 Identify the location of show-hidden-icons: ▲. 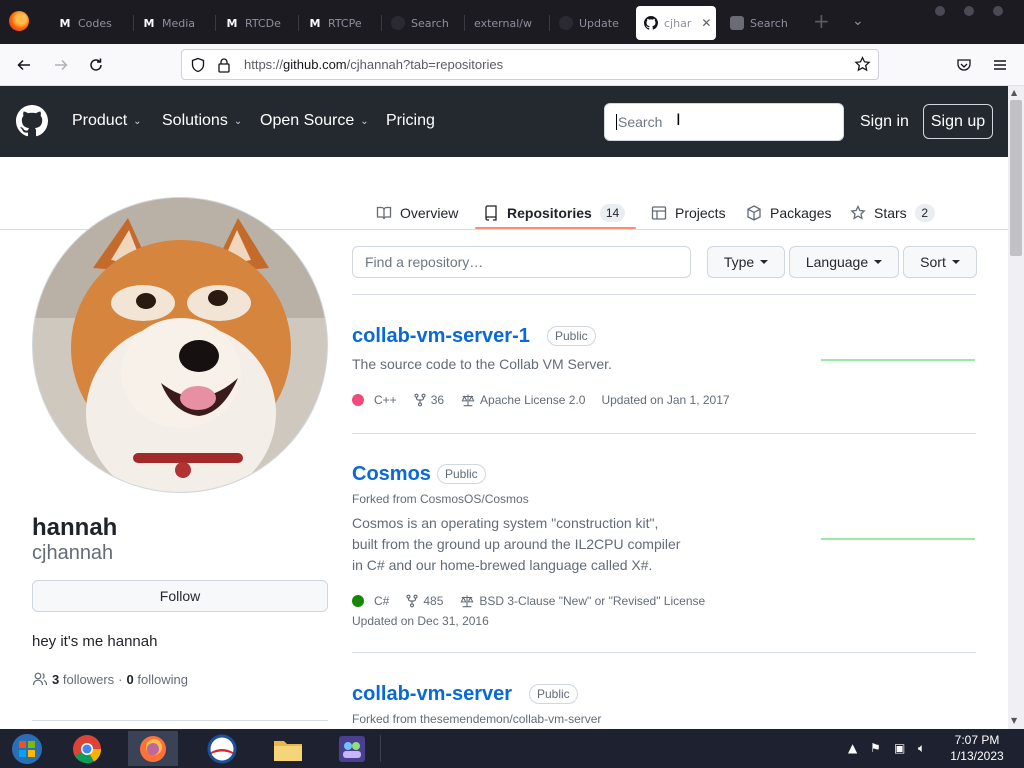
(852, 748).